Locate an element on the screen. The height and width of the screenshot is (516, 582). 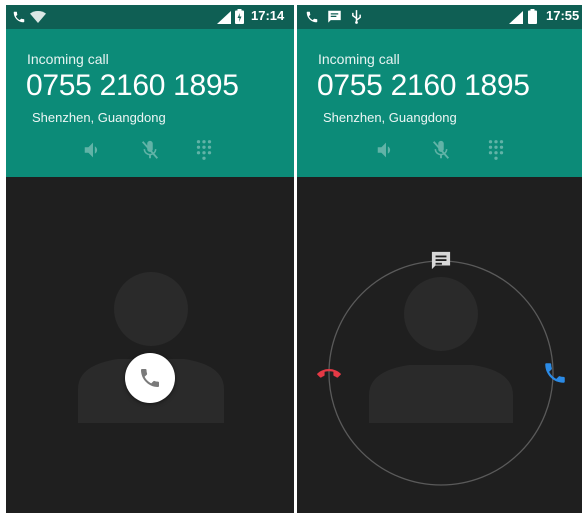
answer-handle is located at coordinates (150, 378).